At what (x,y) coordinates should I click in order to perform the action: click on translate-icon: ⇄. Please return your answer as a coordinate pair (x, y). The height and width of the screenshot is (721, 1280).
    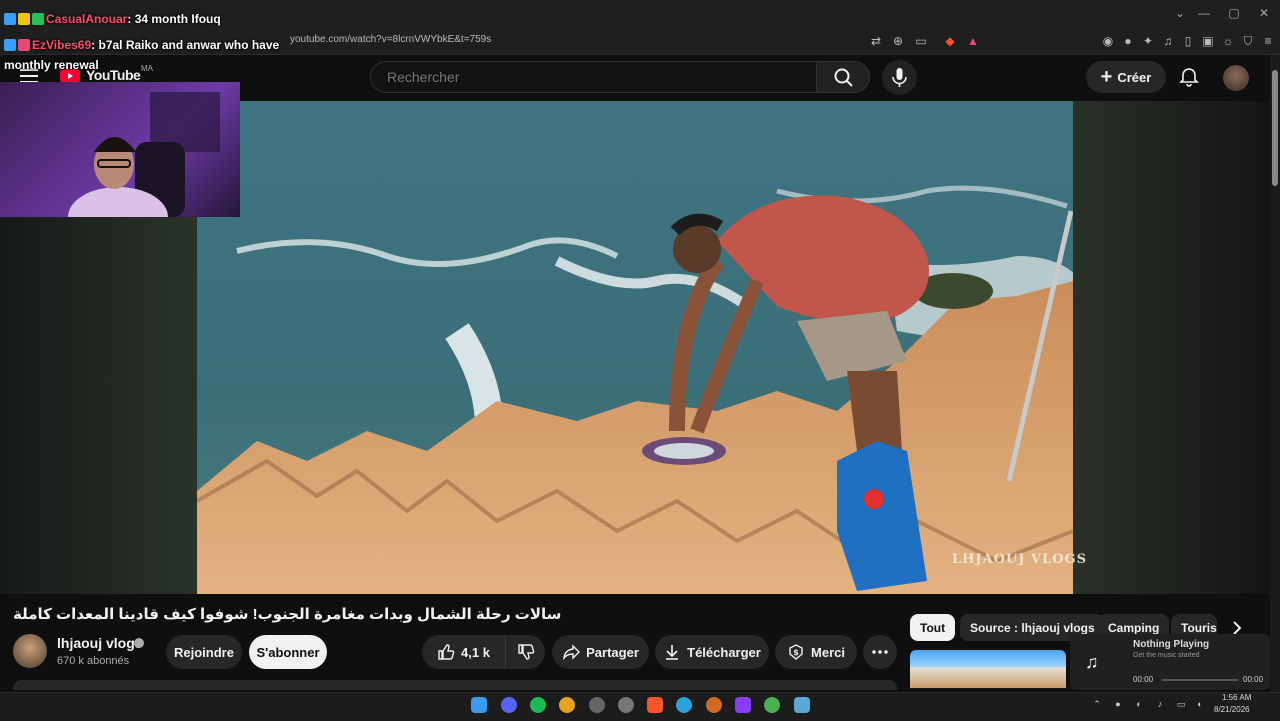
    Looking at the image, I should click on (876, 41).